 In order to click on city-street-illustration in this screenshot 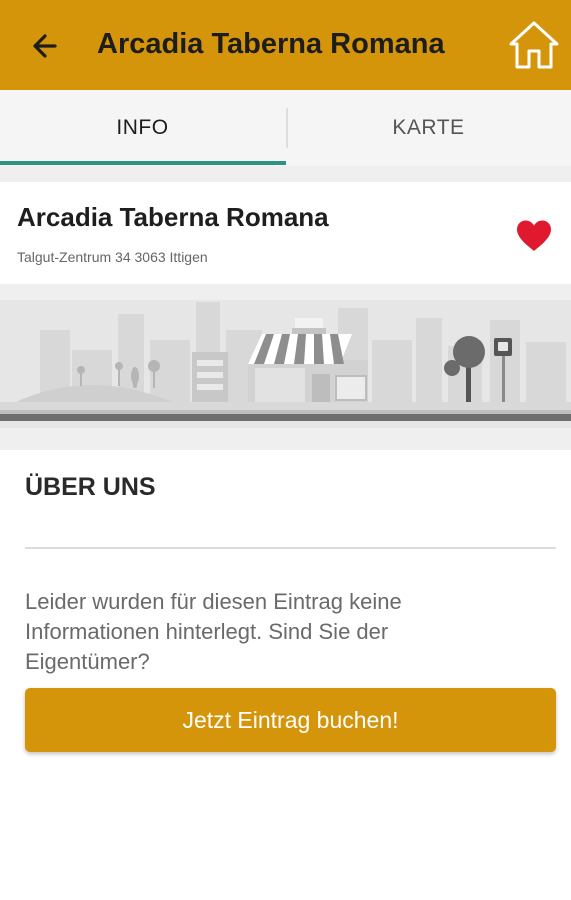, I will do `click(285, 364)`.